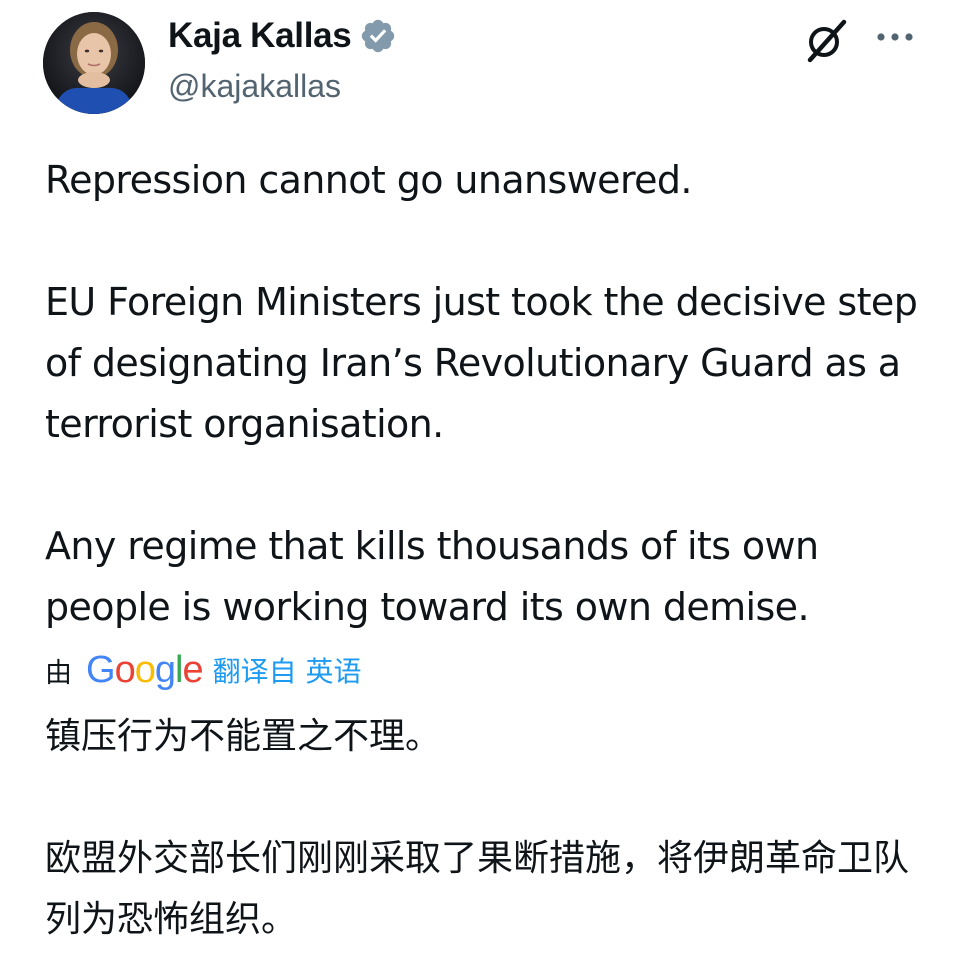 The height and width of the screenshot is (967, 960). I want to click on author-handle: @kajakallas, so click(282, 86).